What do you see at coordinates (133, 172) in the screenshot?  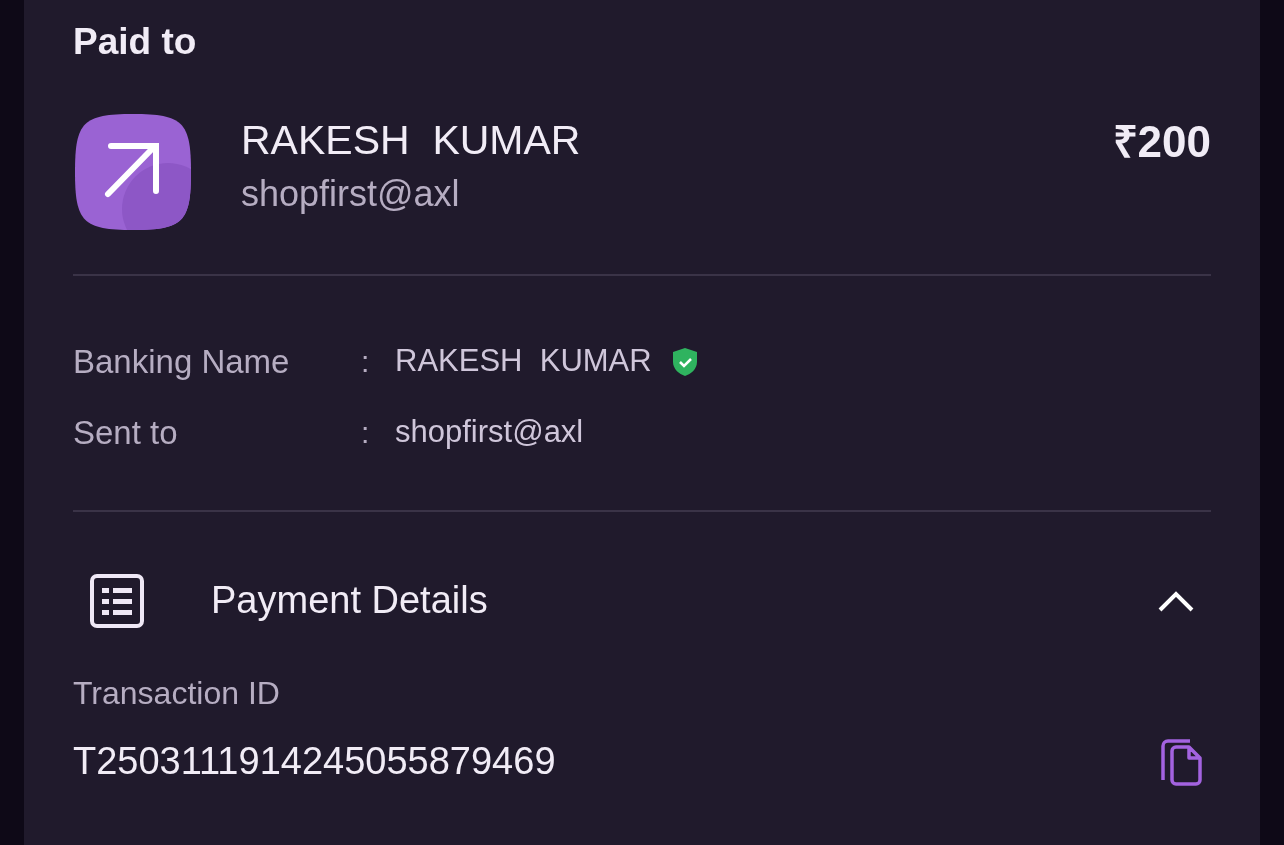 I see `outgoing-payment-icon` at bounding box center [133, 172].